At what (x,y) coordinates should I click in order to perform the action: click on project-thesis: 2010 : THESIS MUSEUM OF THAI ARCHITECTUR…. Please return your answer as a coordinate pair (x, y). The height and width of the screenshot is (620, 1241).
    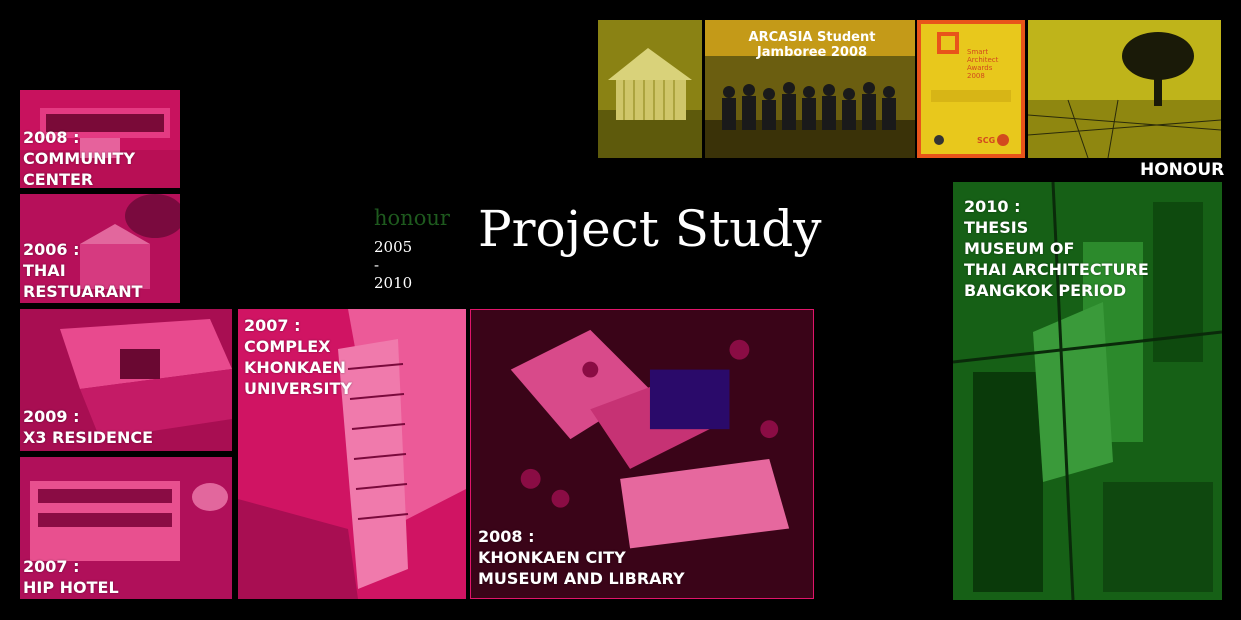
    Looking at the image, I should click on (1087, 391).